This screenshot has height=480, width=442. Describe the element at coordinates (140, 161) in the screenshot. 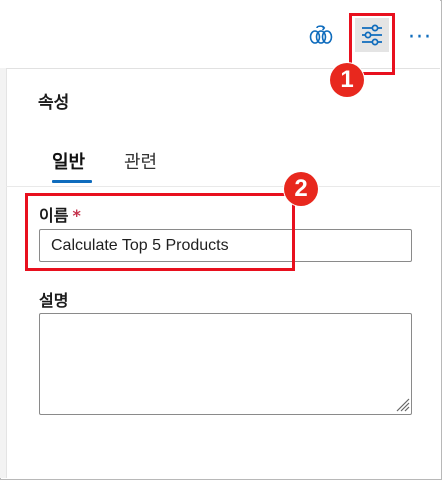

I see `tab-related: 관련` at that location.